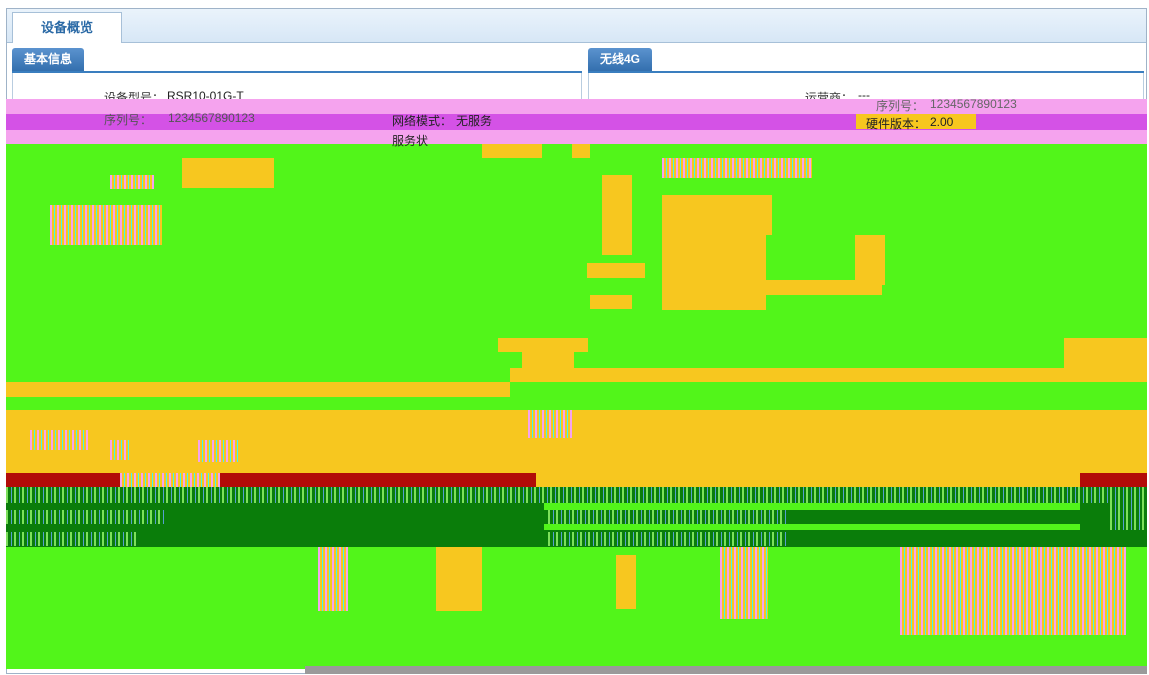 This screenshot has height=675, width=1149. I want to click on basic-info-panel-header: 基本信息, so click(297, 60).